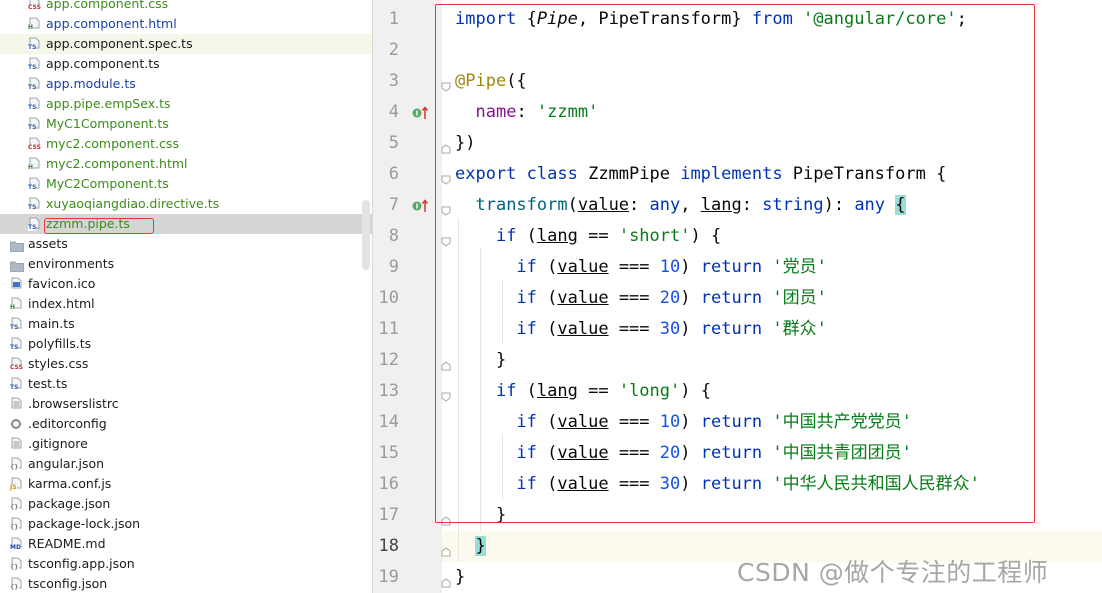 The height and width of the screenshot is (593, 1102). Describe the element at coordinates (186, 404) in the screenshot. I see `tree-file: .browserslistrc` at that location.